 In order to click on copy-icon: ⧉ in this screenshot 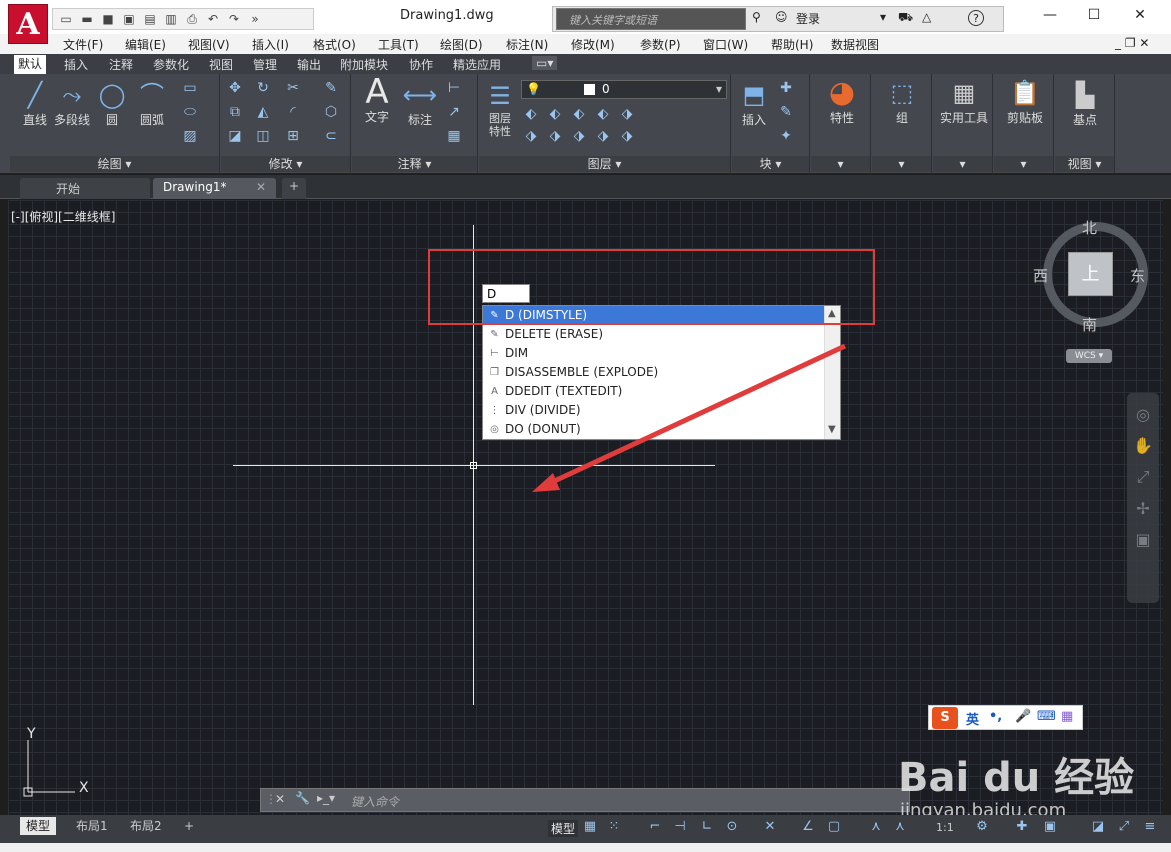, I will do `click(235, 112)`.